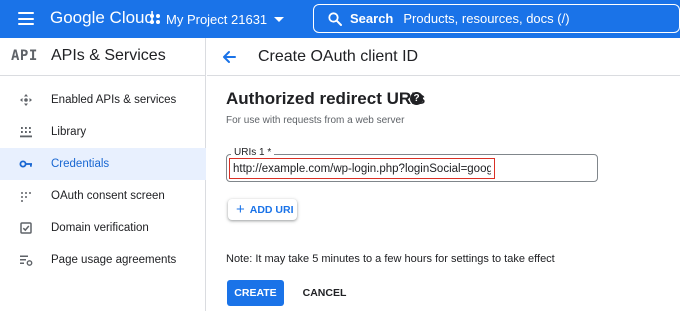 Image resolution: width=680 pixels, height=311 pixels. I want to click on sidebar-item-enabled-apis: Enabled APIs & services, so click(103, 100).